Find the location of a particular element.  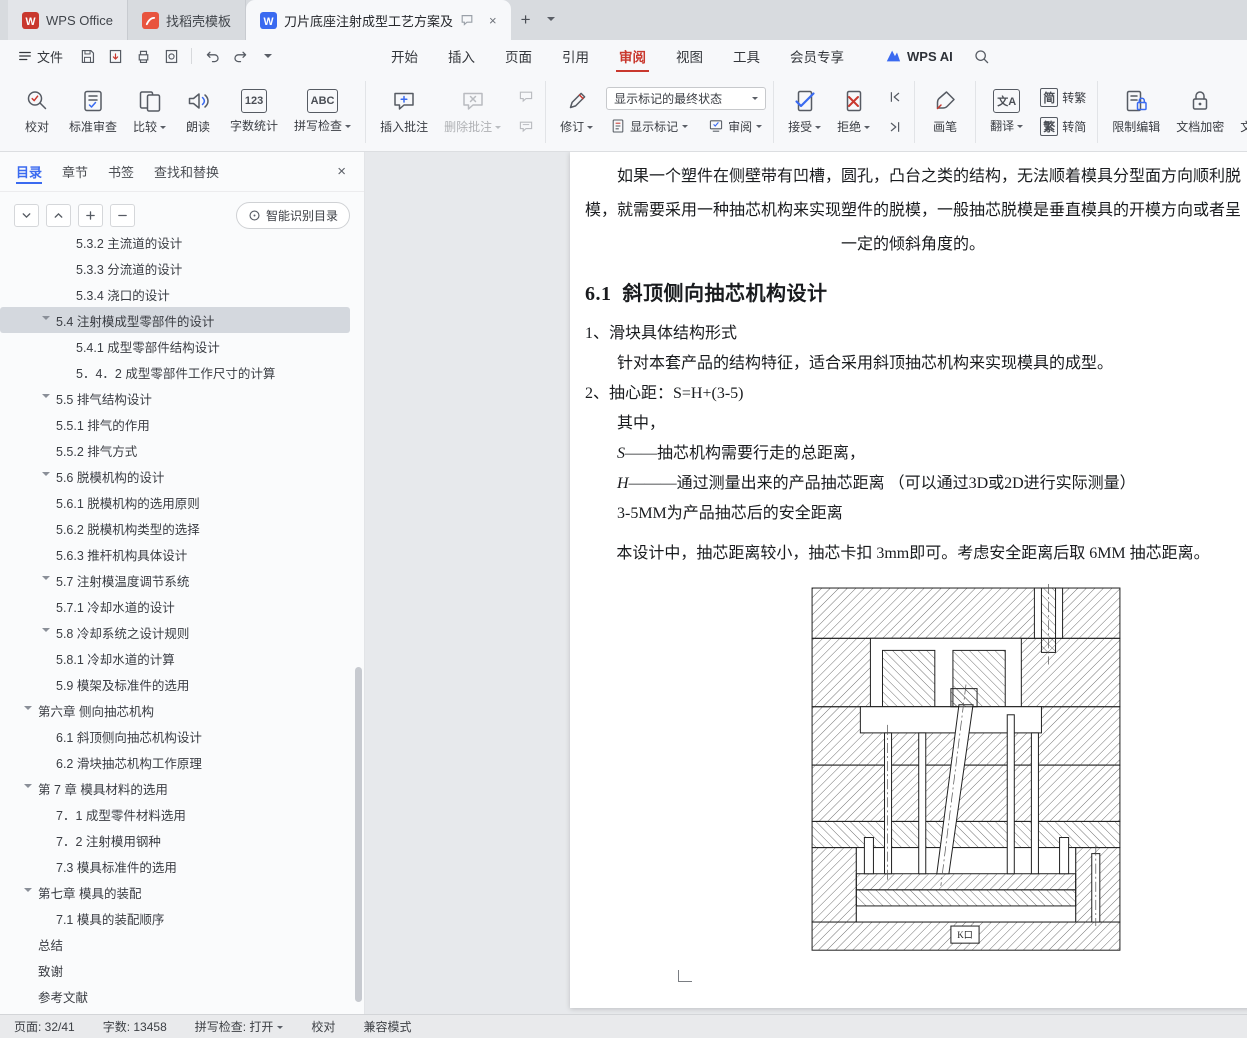

reject-revision-button: 拒绝 is located at coordinates (853, 111).